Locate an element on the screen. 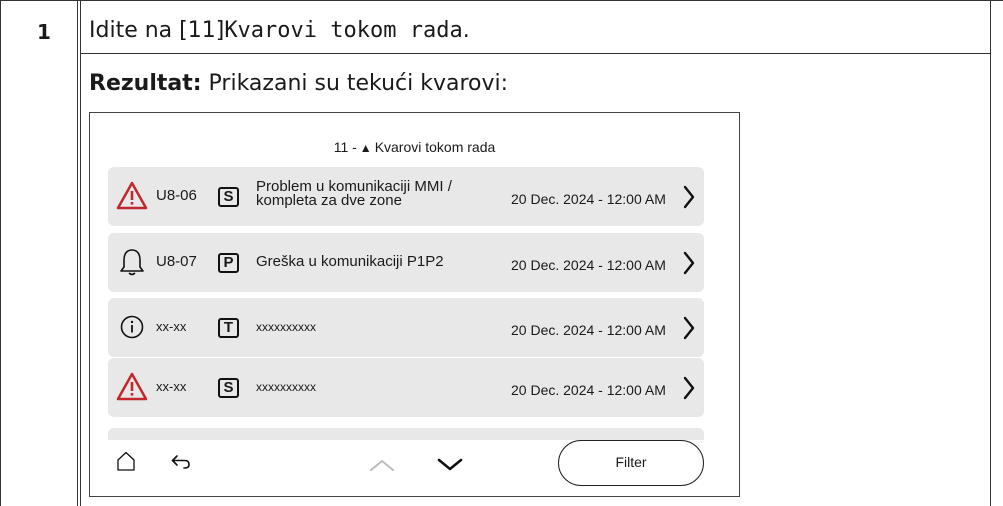 The image size is (1003, 506). result-line: Rezultat: Prikazani su tekući kvarovi: is located at coordinates (298, 83).